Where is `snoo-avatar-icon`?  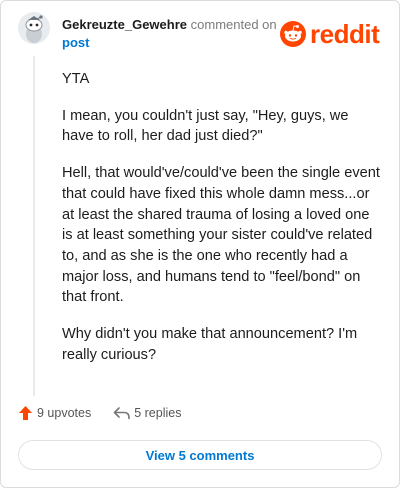
snoo-avatar-icon is located at coordinates (34, 28).